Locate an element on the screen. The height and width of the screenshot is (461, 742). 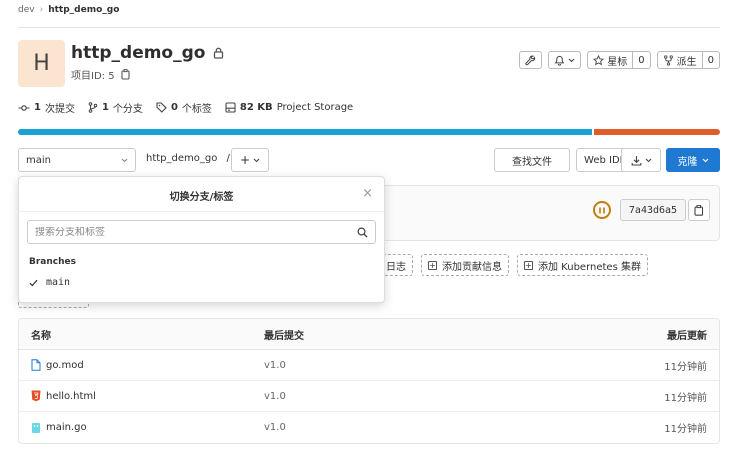
project-actions: 星标 0 派生 0 is located at coordinates (619, 60).